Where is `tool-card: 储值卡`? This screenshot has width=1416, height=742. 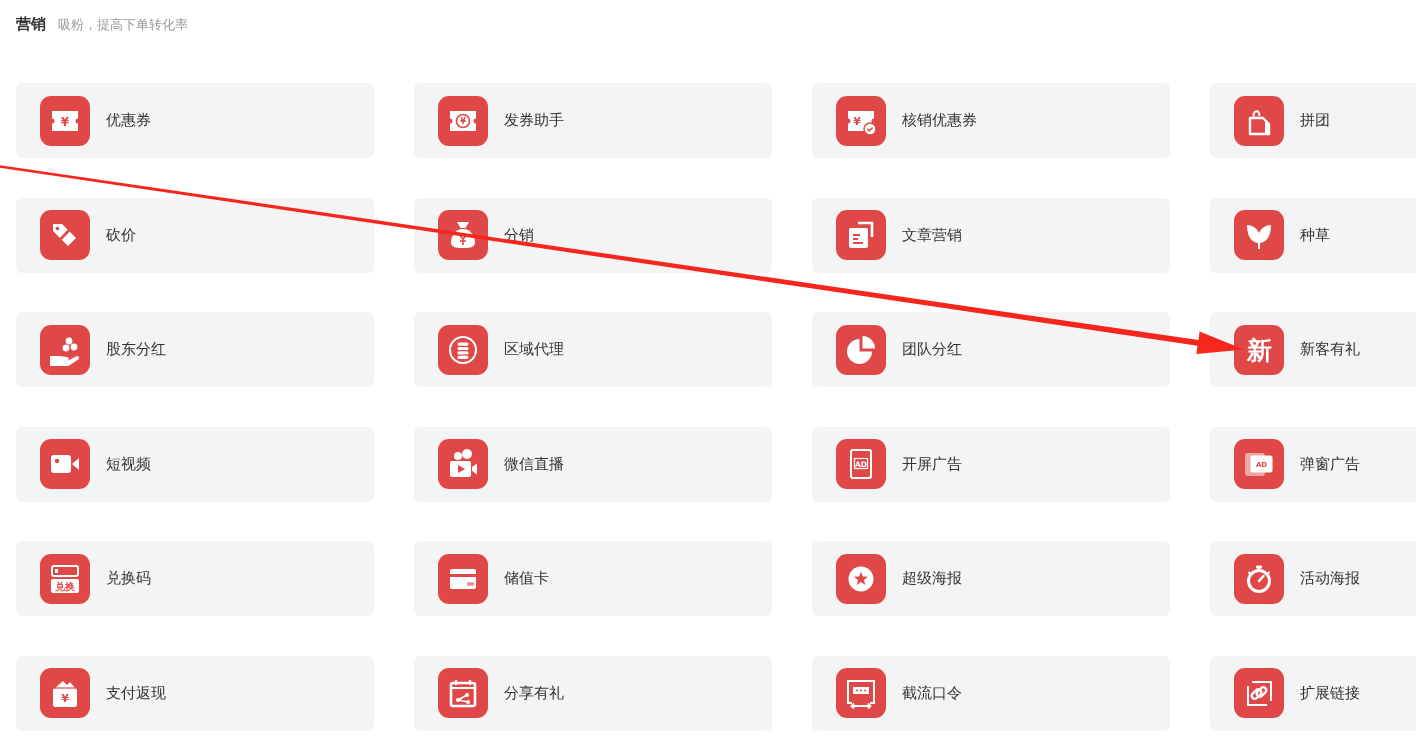 tool-card: 储值卡 is located at coordinates (593, 578).